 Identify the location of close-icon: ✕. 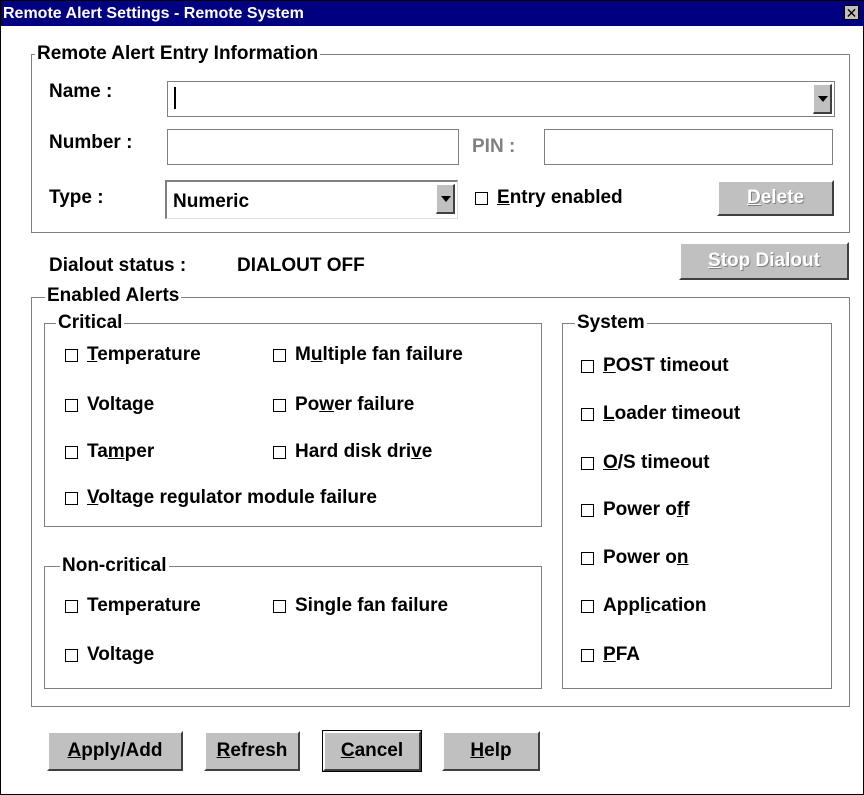
(851, 12).